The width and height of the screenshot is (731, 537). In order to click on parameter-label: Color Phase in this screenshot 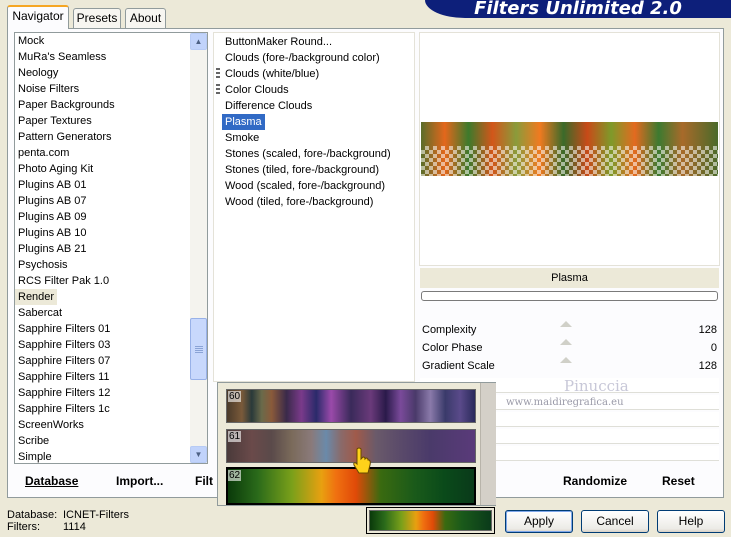, I will do `click(452, 348)`.